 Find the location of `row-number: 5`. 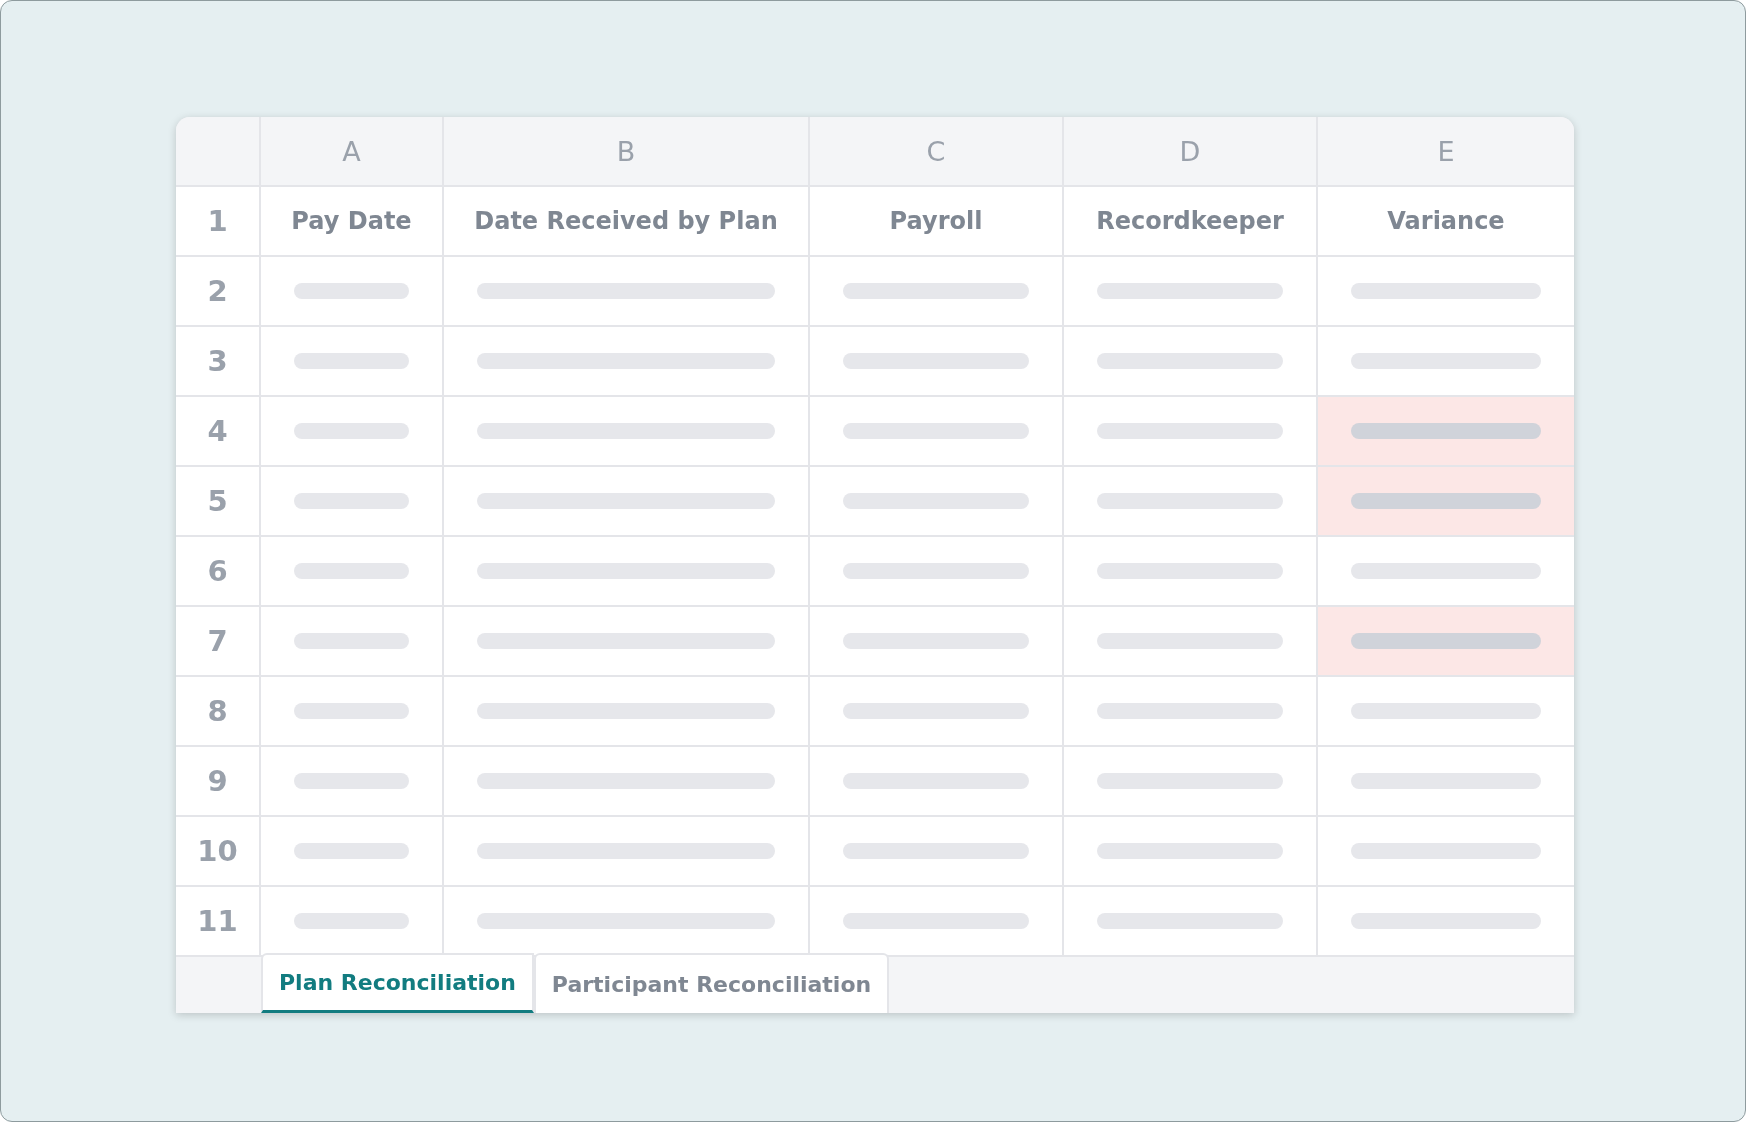

row-number: 5 is located at coordinates (218, 502).